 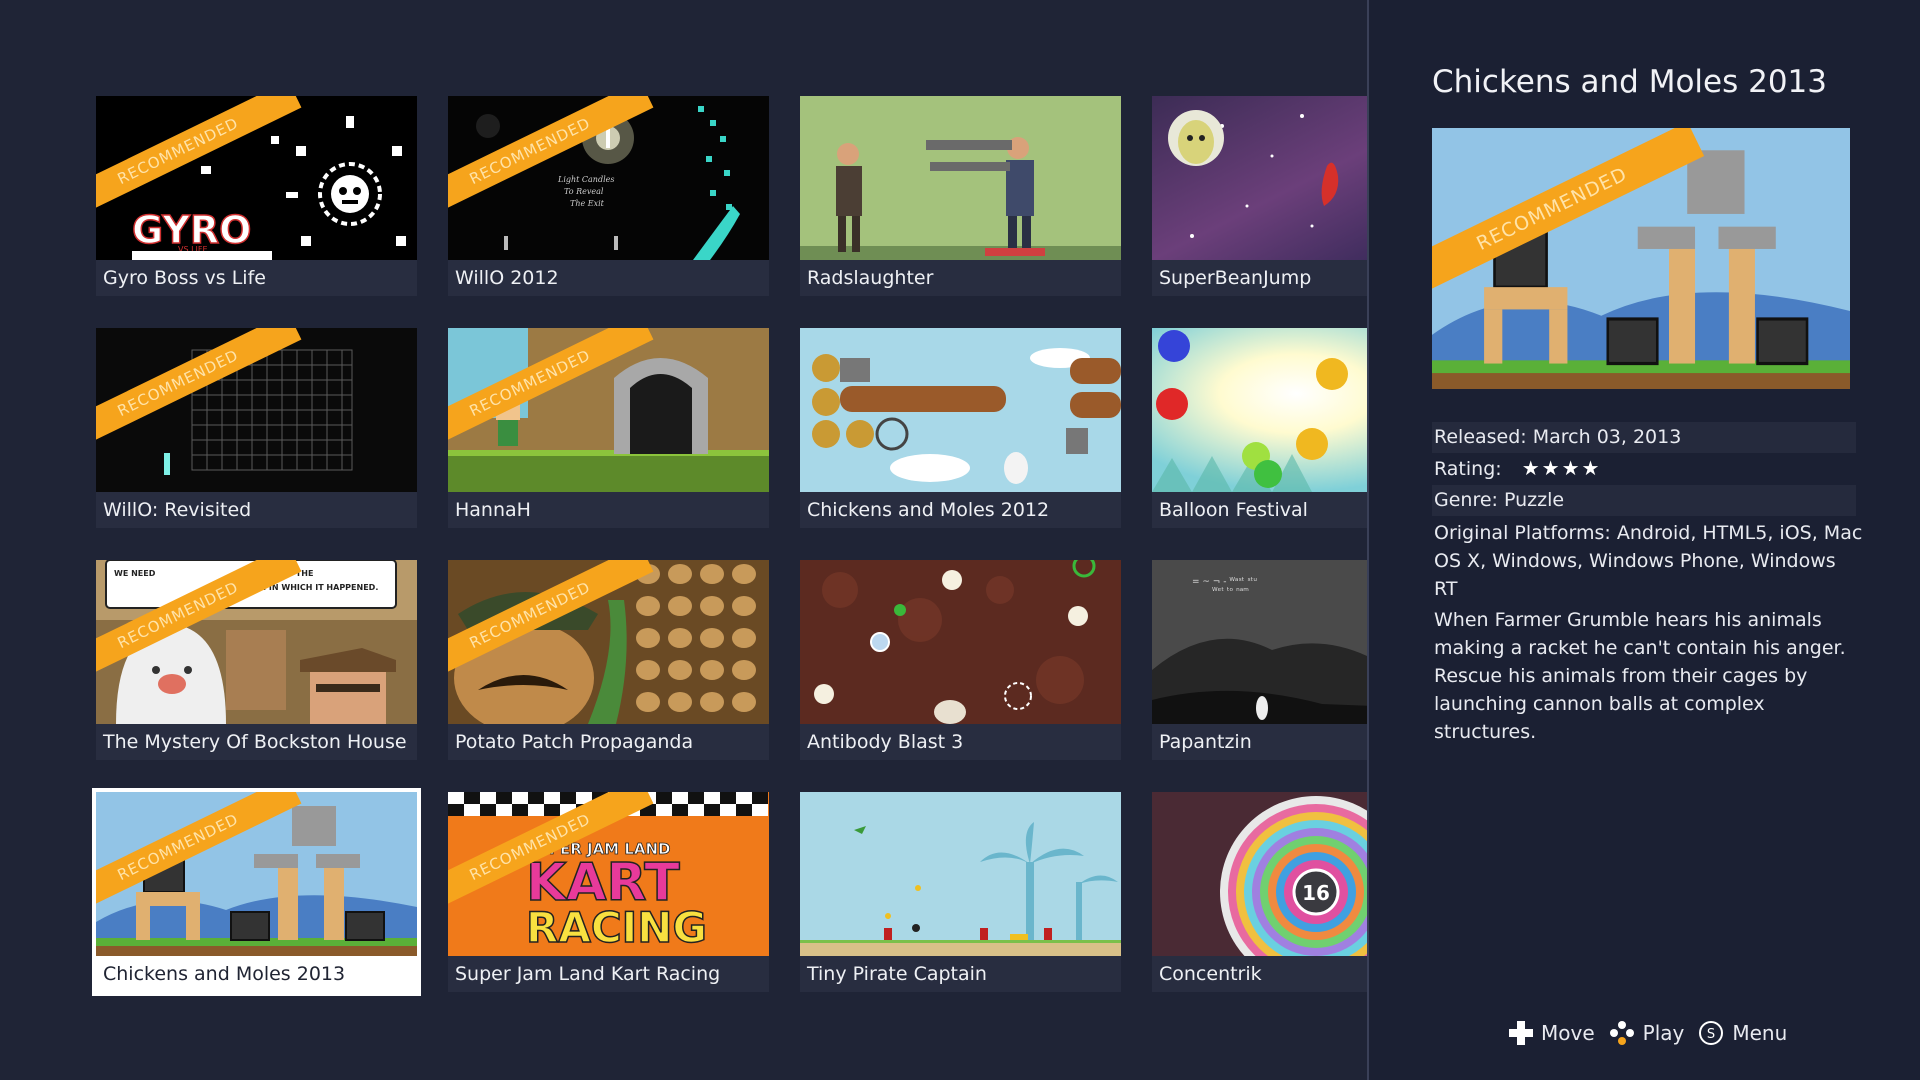 What do you see at coordinates (585, 179) in the screenshot?
I see `svg-text: Light Candles` at bounding box center [585, 179].